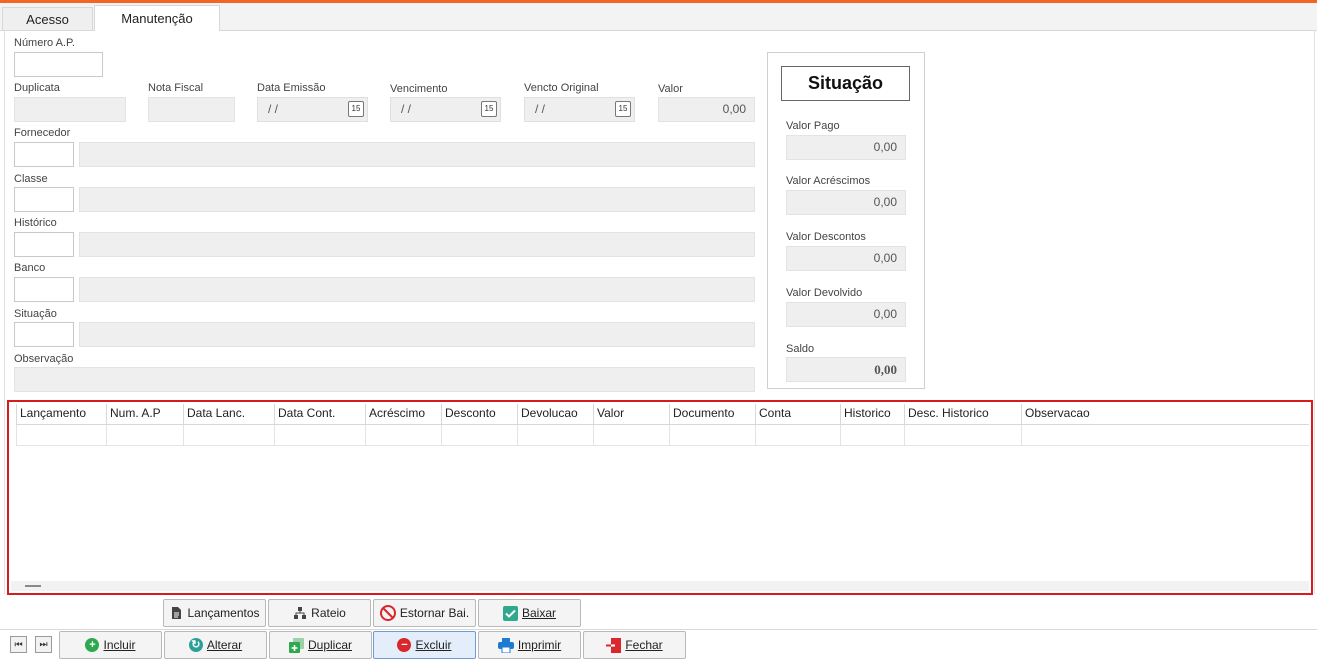  Describe the element at coordinates (846, 202) in the screenshot. I see `valor-acrescimos-value: 0,00` at that location.